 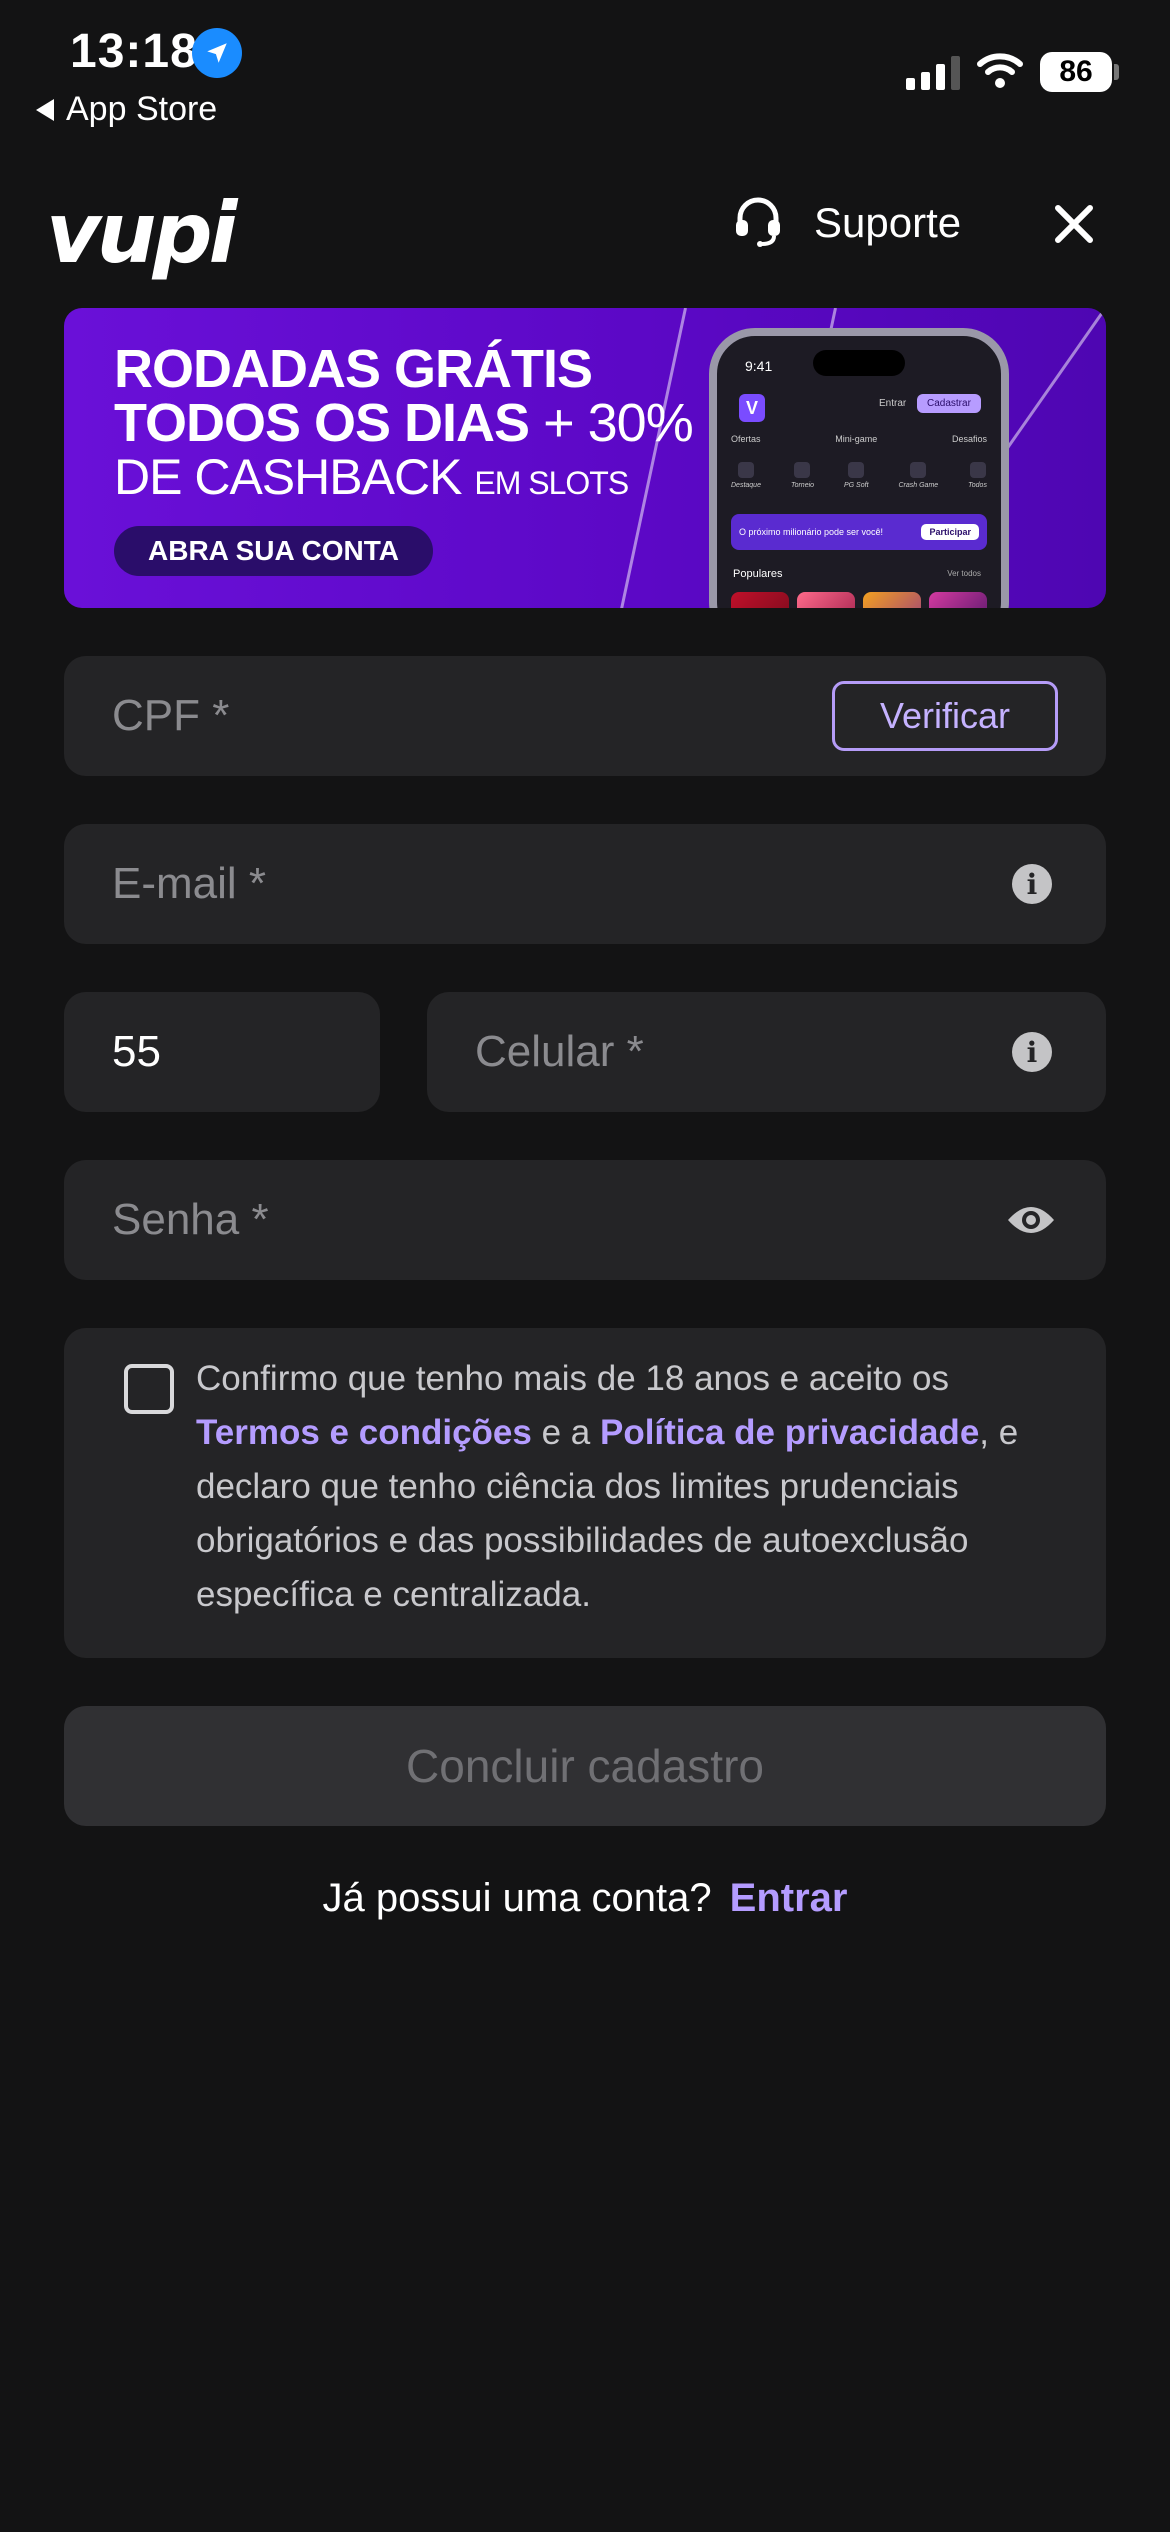 What do you see at coordinates (789, 1432) in the screenshot?
I see `privacy-policy-link: Política de privacidade` at bounding box center [789, 1432].